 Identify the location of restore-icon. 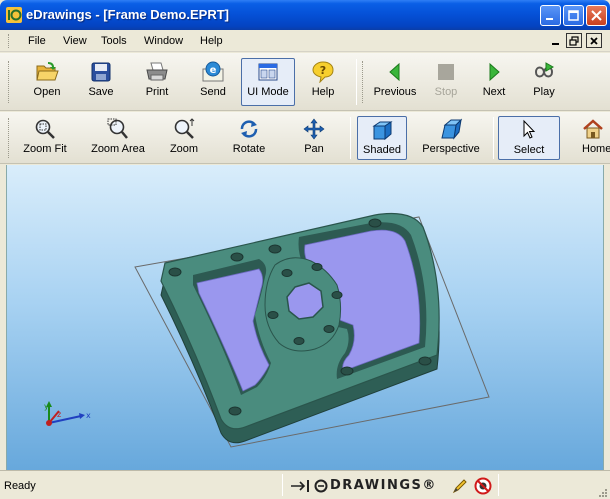
(574, 40).